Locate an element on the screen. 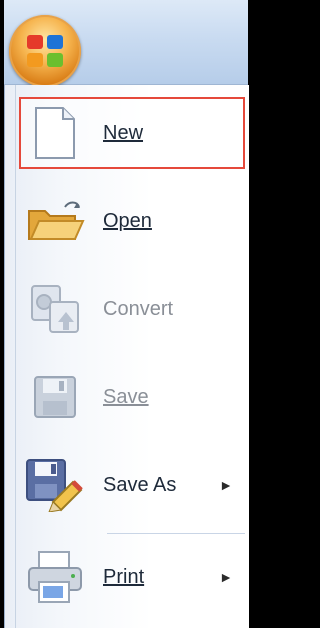  menu-item-label: New is located at coordinates (123, 133).